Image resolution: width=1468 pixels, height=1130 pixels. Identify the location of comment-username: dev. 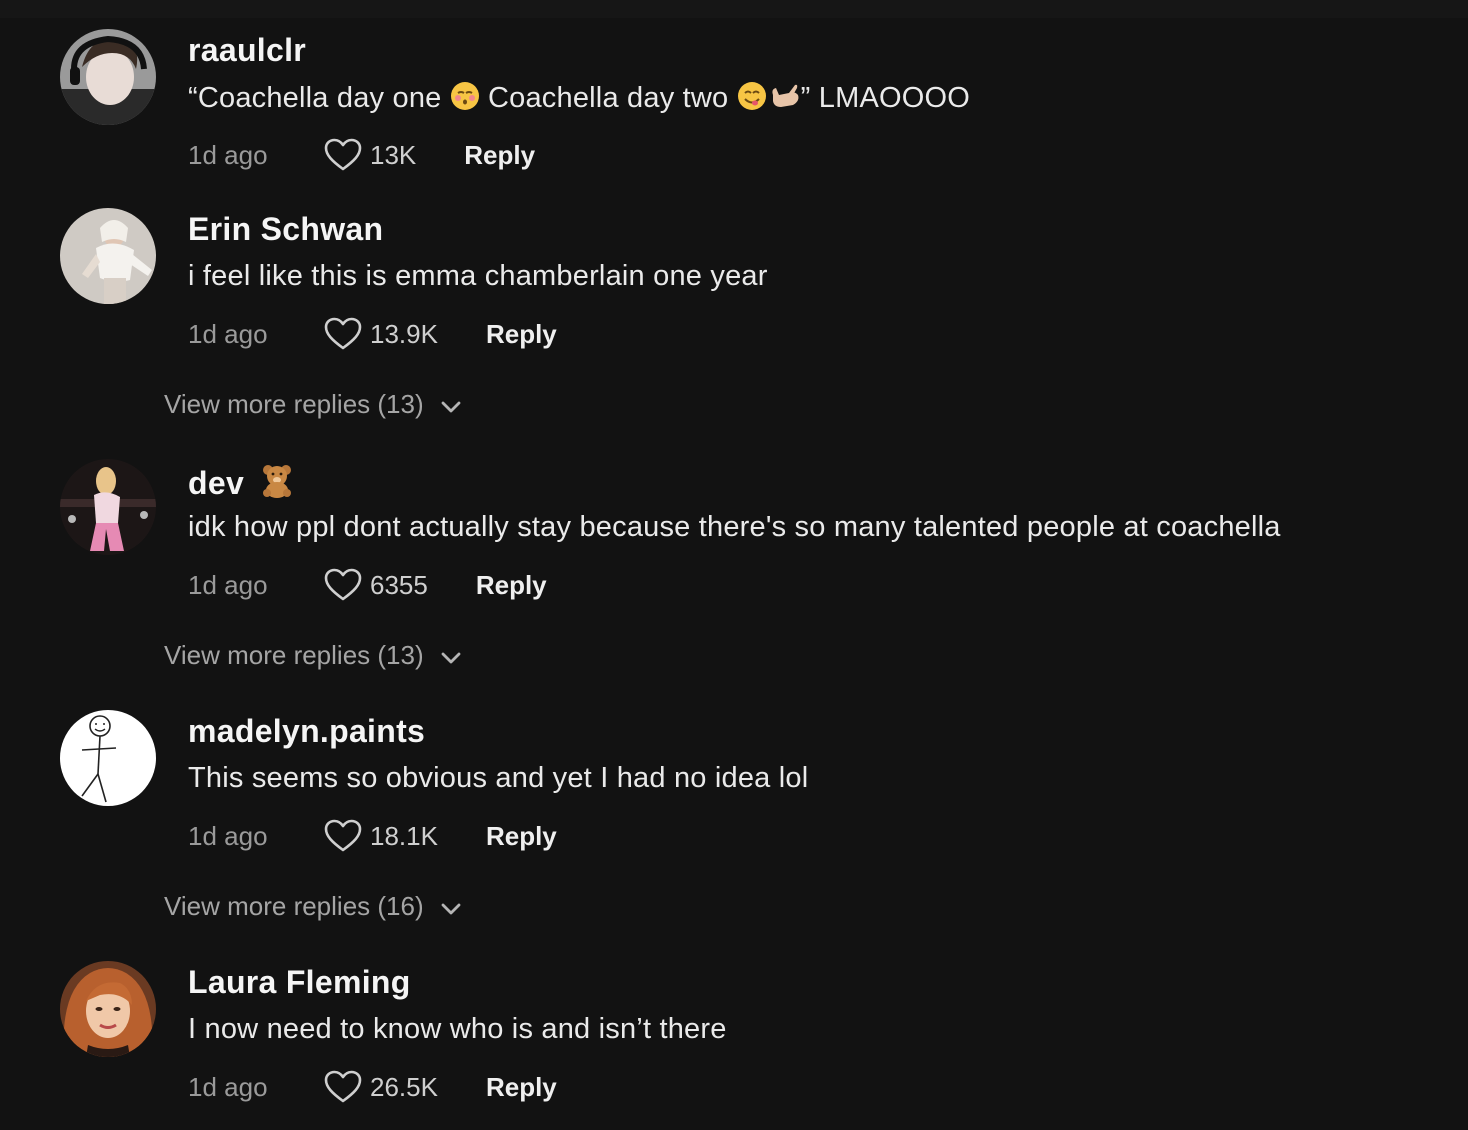
(241, 484).